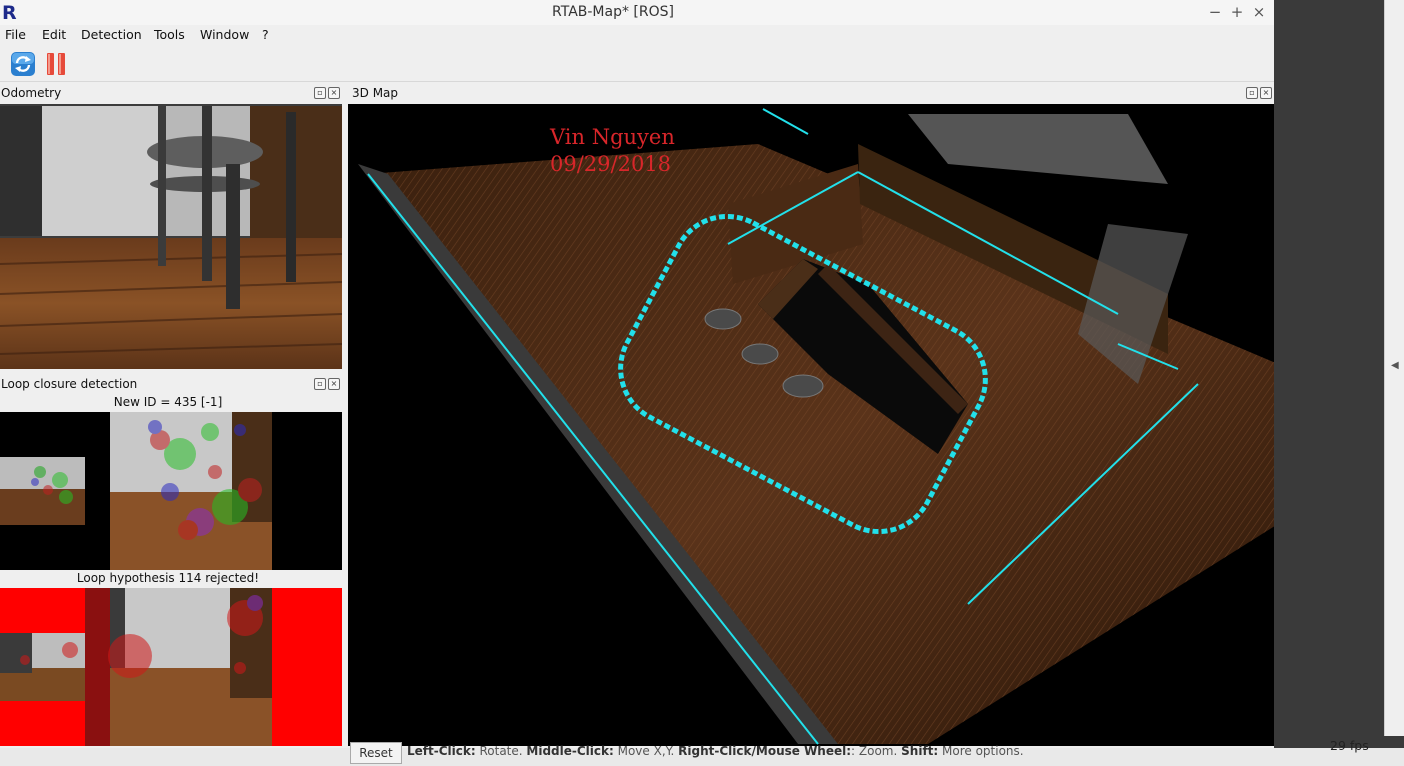 This screenshot has width=1404, height=766. I want to click on hint-key: Middle-Click:, so click(570, 751).